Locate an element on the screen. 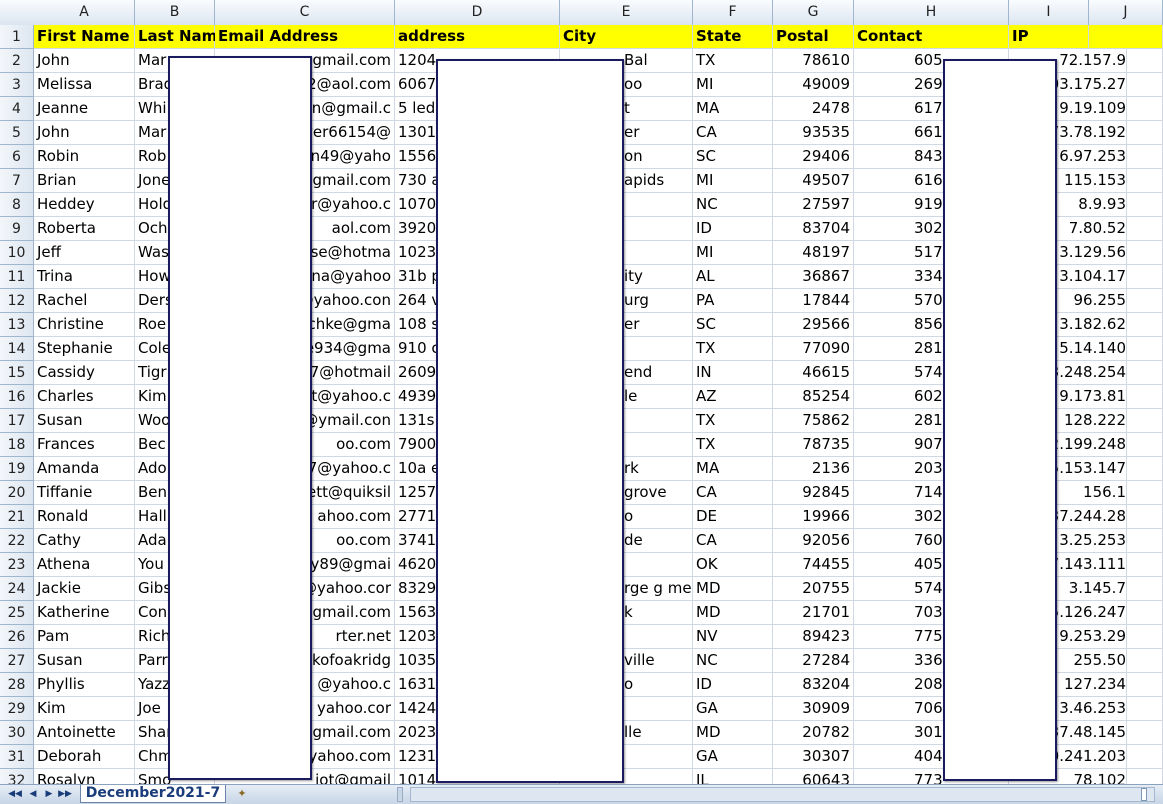 This screenshot has height=804, width=1163. cell-f: GA is located at coordinates (733, 757).